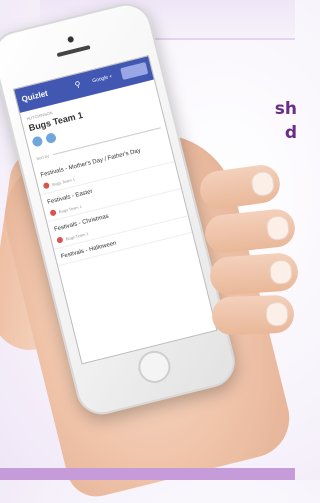  Describe the element at coordinates (102, 79) in the screenshot. I see `google-link: Google +` at that location.